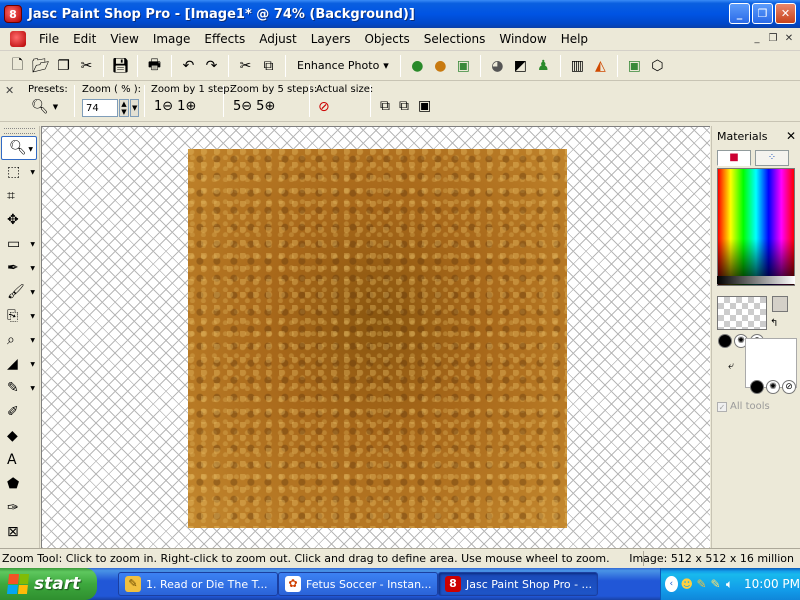 Image resolution: width=800 pixels, height=600 pixels. Describe the element at coordinates (722, 406) in the screenshot. I see `all-tools-checkbox: ✓` at that location.